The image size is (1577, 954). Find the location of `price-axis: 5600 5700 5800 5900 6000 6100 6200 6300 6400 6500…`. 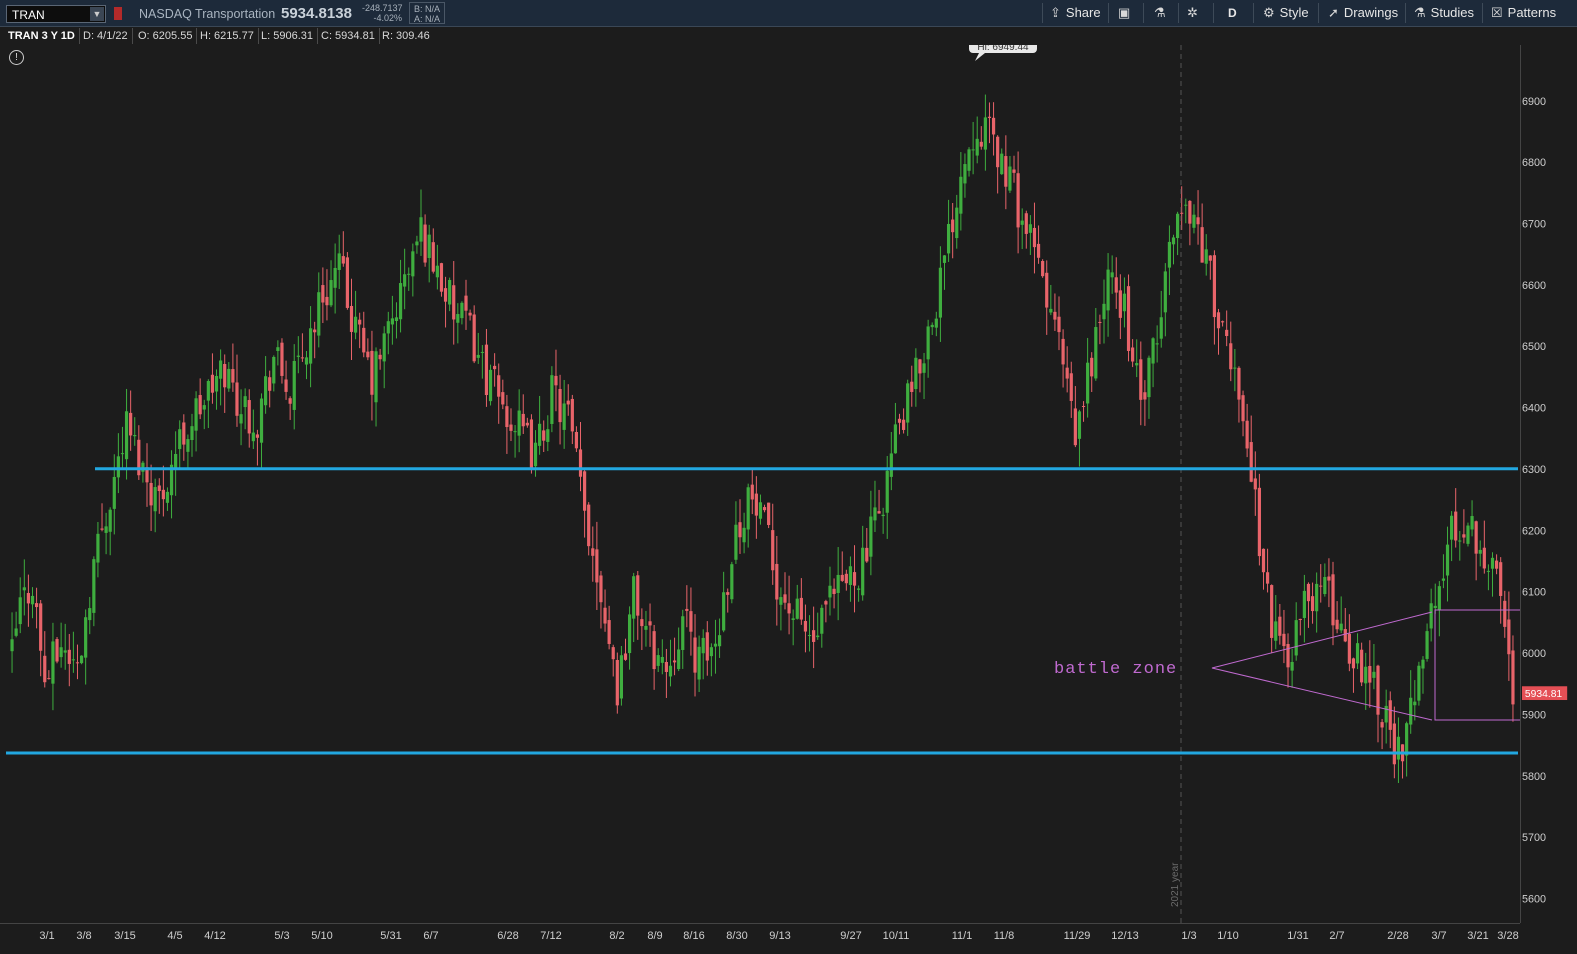

price-axis: 5600 5700 5800 5900 6000 6100 6200 6300 6400 6500… is located at coordinates (1548, 484).